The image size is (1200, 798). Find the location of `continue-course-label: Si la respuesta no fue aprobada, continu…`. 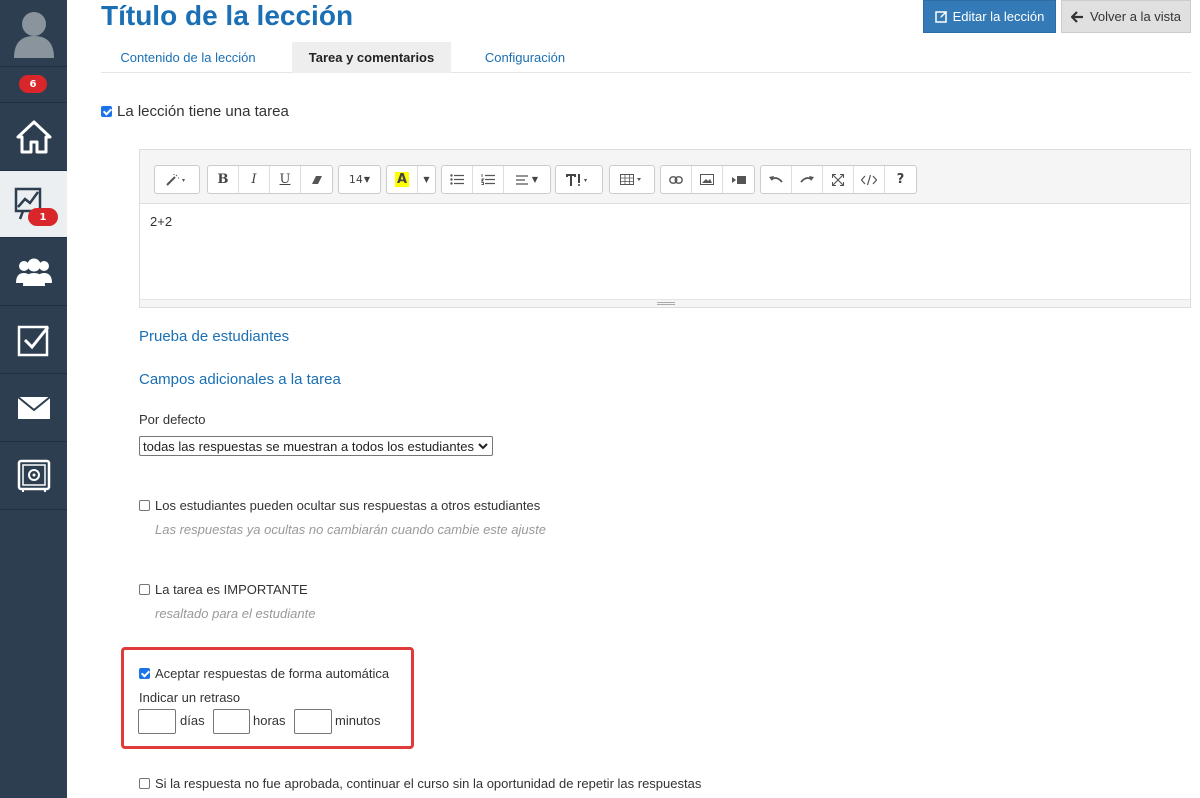

continue-course-label: Si la respuesta no fue aprobada, continu… is located at coordinates (428, 783).